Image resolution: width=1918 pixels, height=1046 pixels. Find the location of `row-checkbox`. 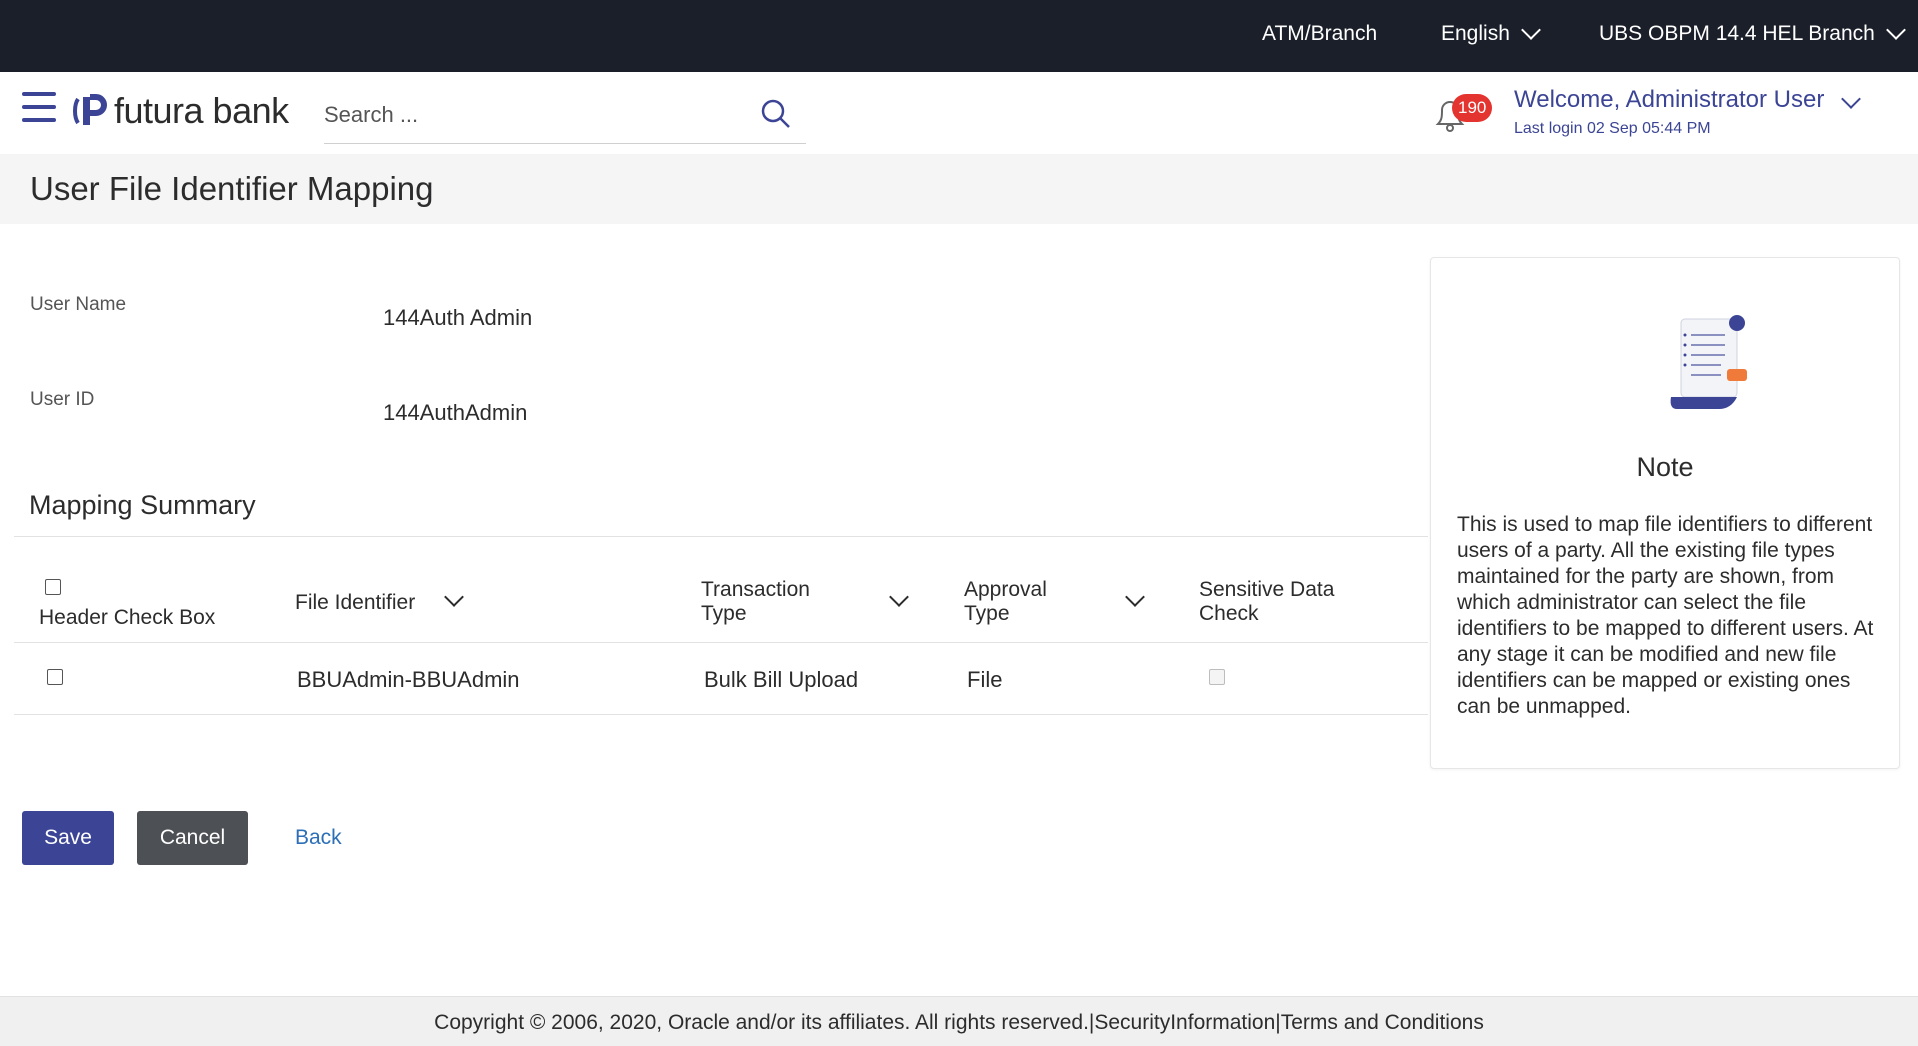

row-checkbox is located at coordinates (55, 677).